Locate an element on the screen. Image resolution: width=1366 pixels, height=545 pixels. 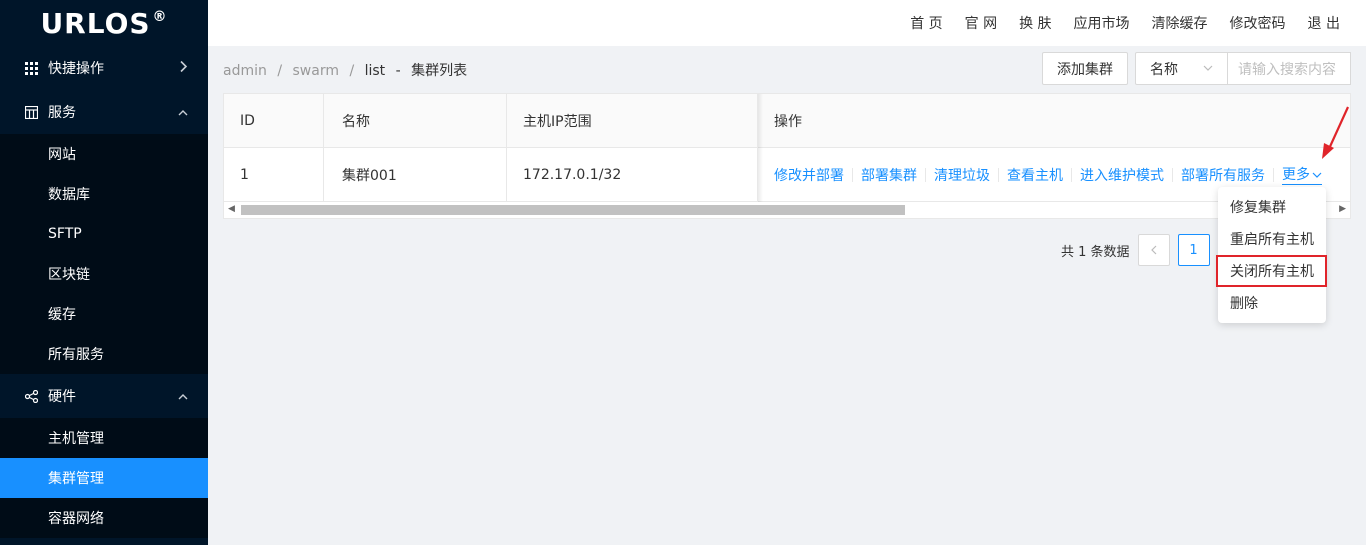
cell-id: 1 is located at coordinates (274, 174).